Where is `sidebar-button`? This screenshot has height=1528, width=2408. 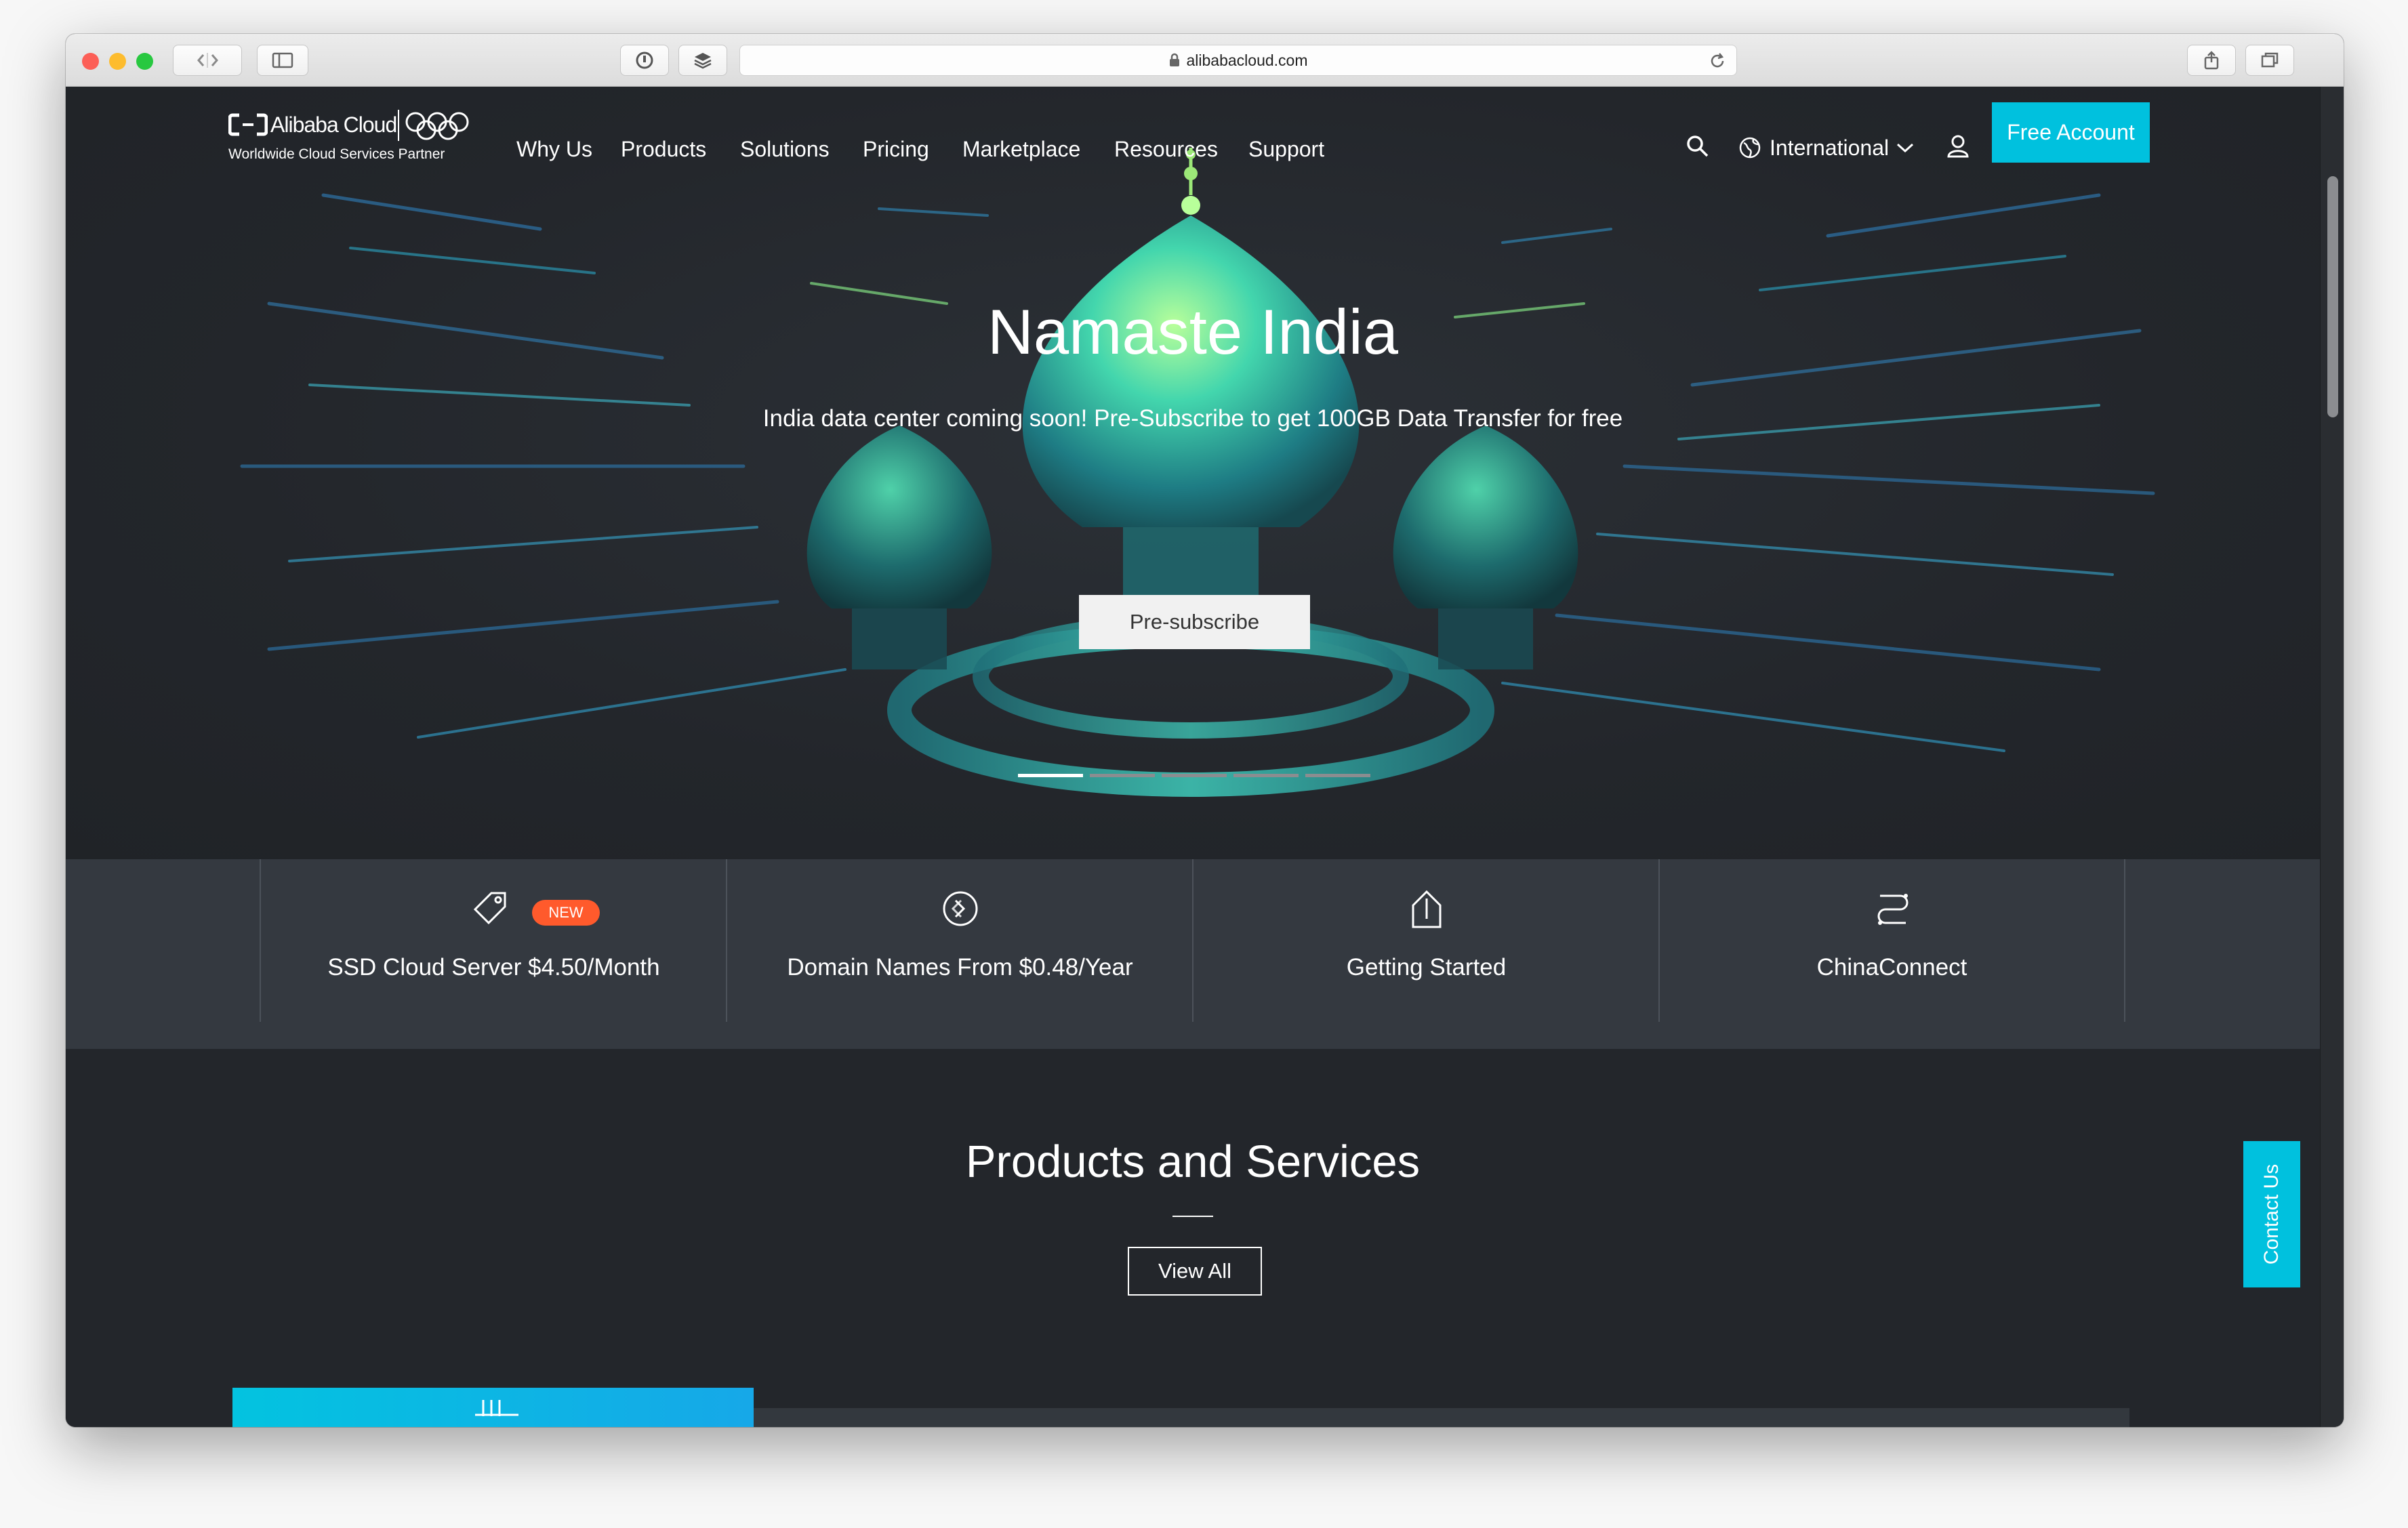 sidebar-button is located at coordinates (282, 60).